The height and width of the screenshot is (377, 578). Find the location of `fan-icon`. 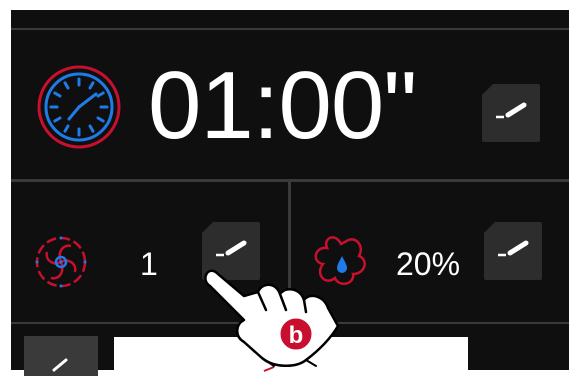

fan-icon is located at coordinates (61, 262).